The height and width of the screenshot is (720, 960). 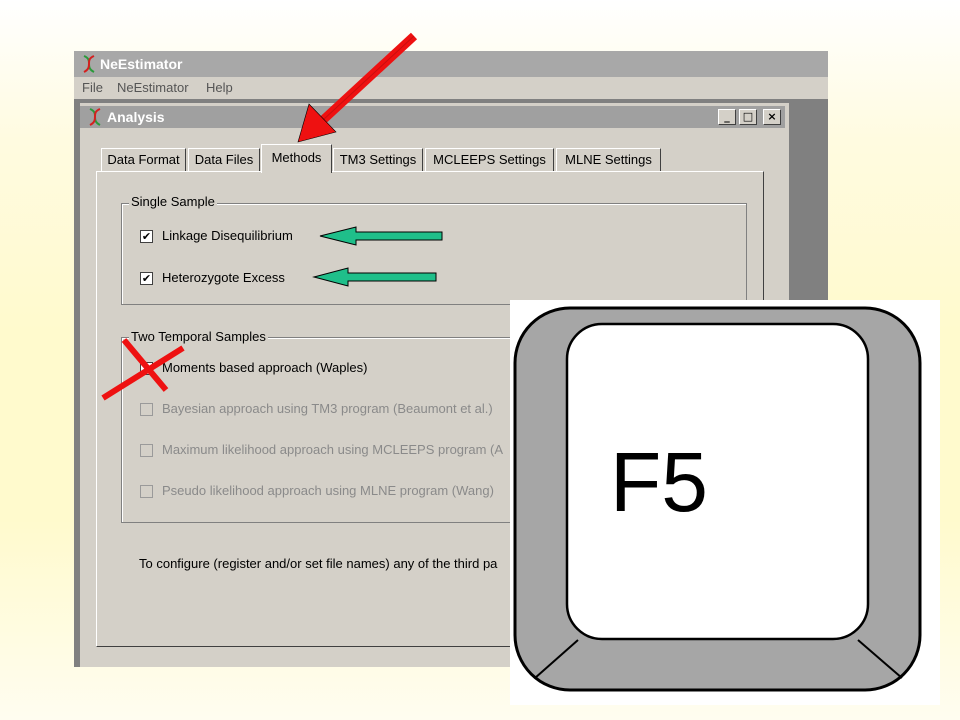 I want to click on red-cross-icon, so click(x=143, y=369).